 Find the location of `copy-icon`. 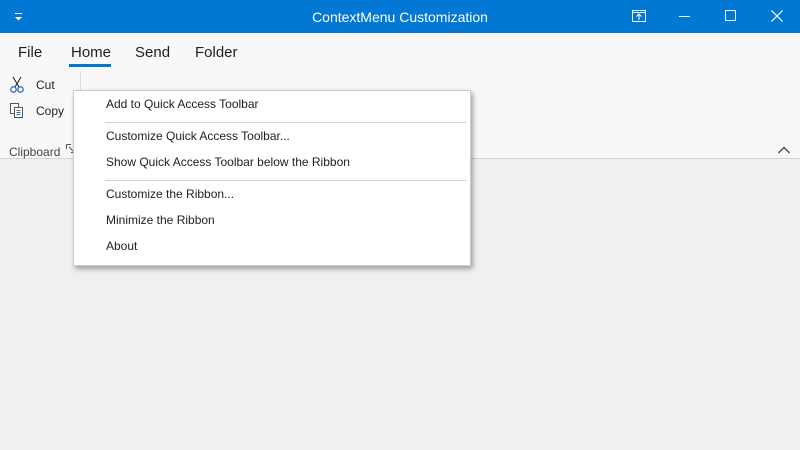

copy-icon is located at coordinates (16, 110).